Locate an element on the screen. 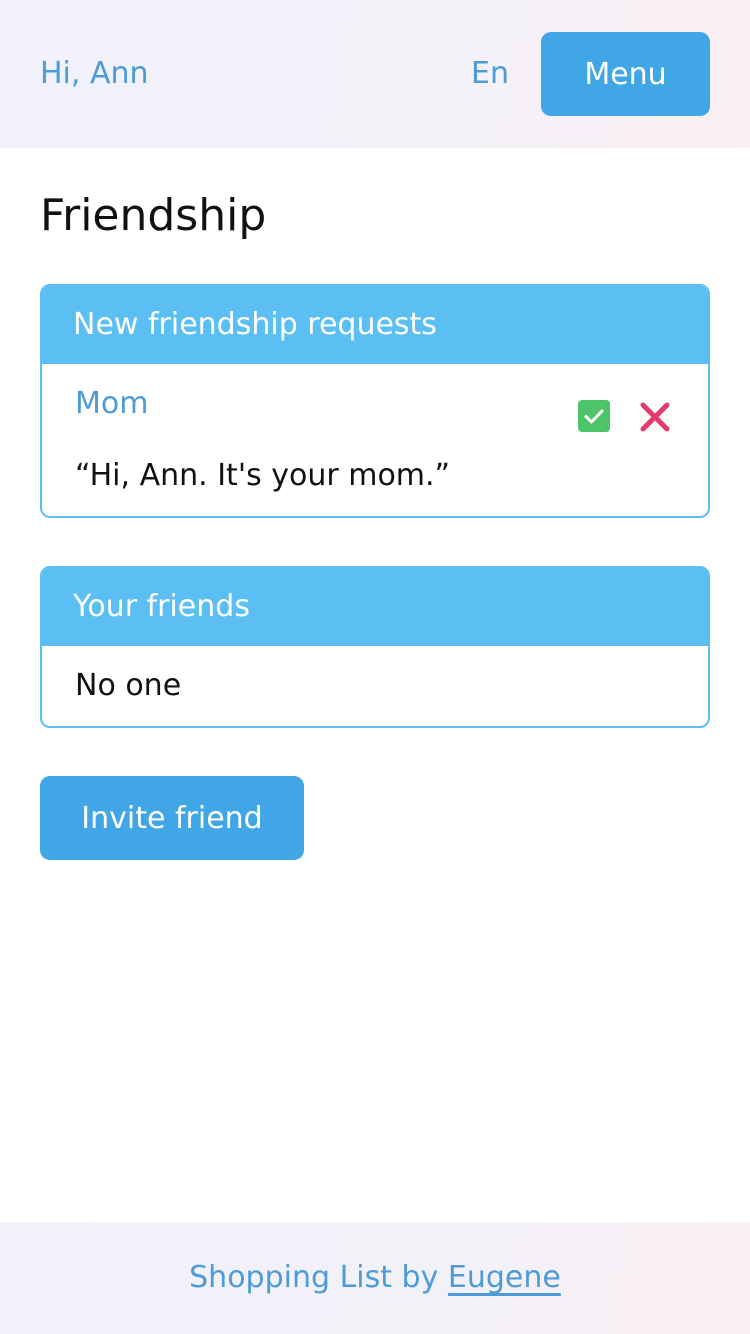  request-message: “Hi, Ann. It's your mom.” is located at coordinates (263, 475).